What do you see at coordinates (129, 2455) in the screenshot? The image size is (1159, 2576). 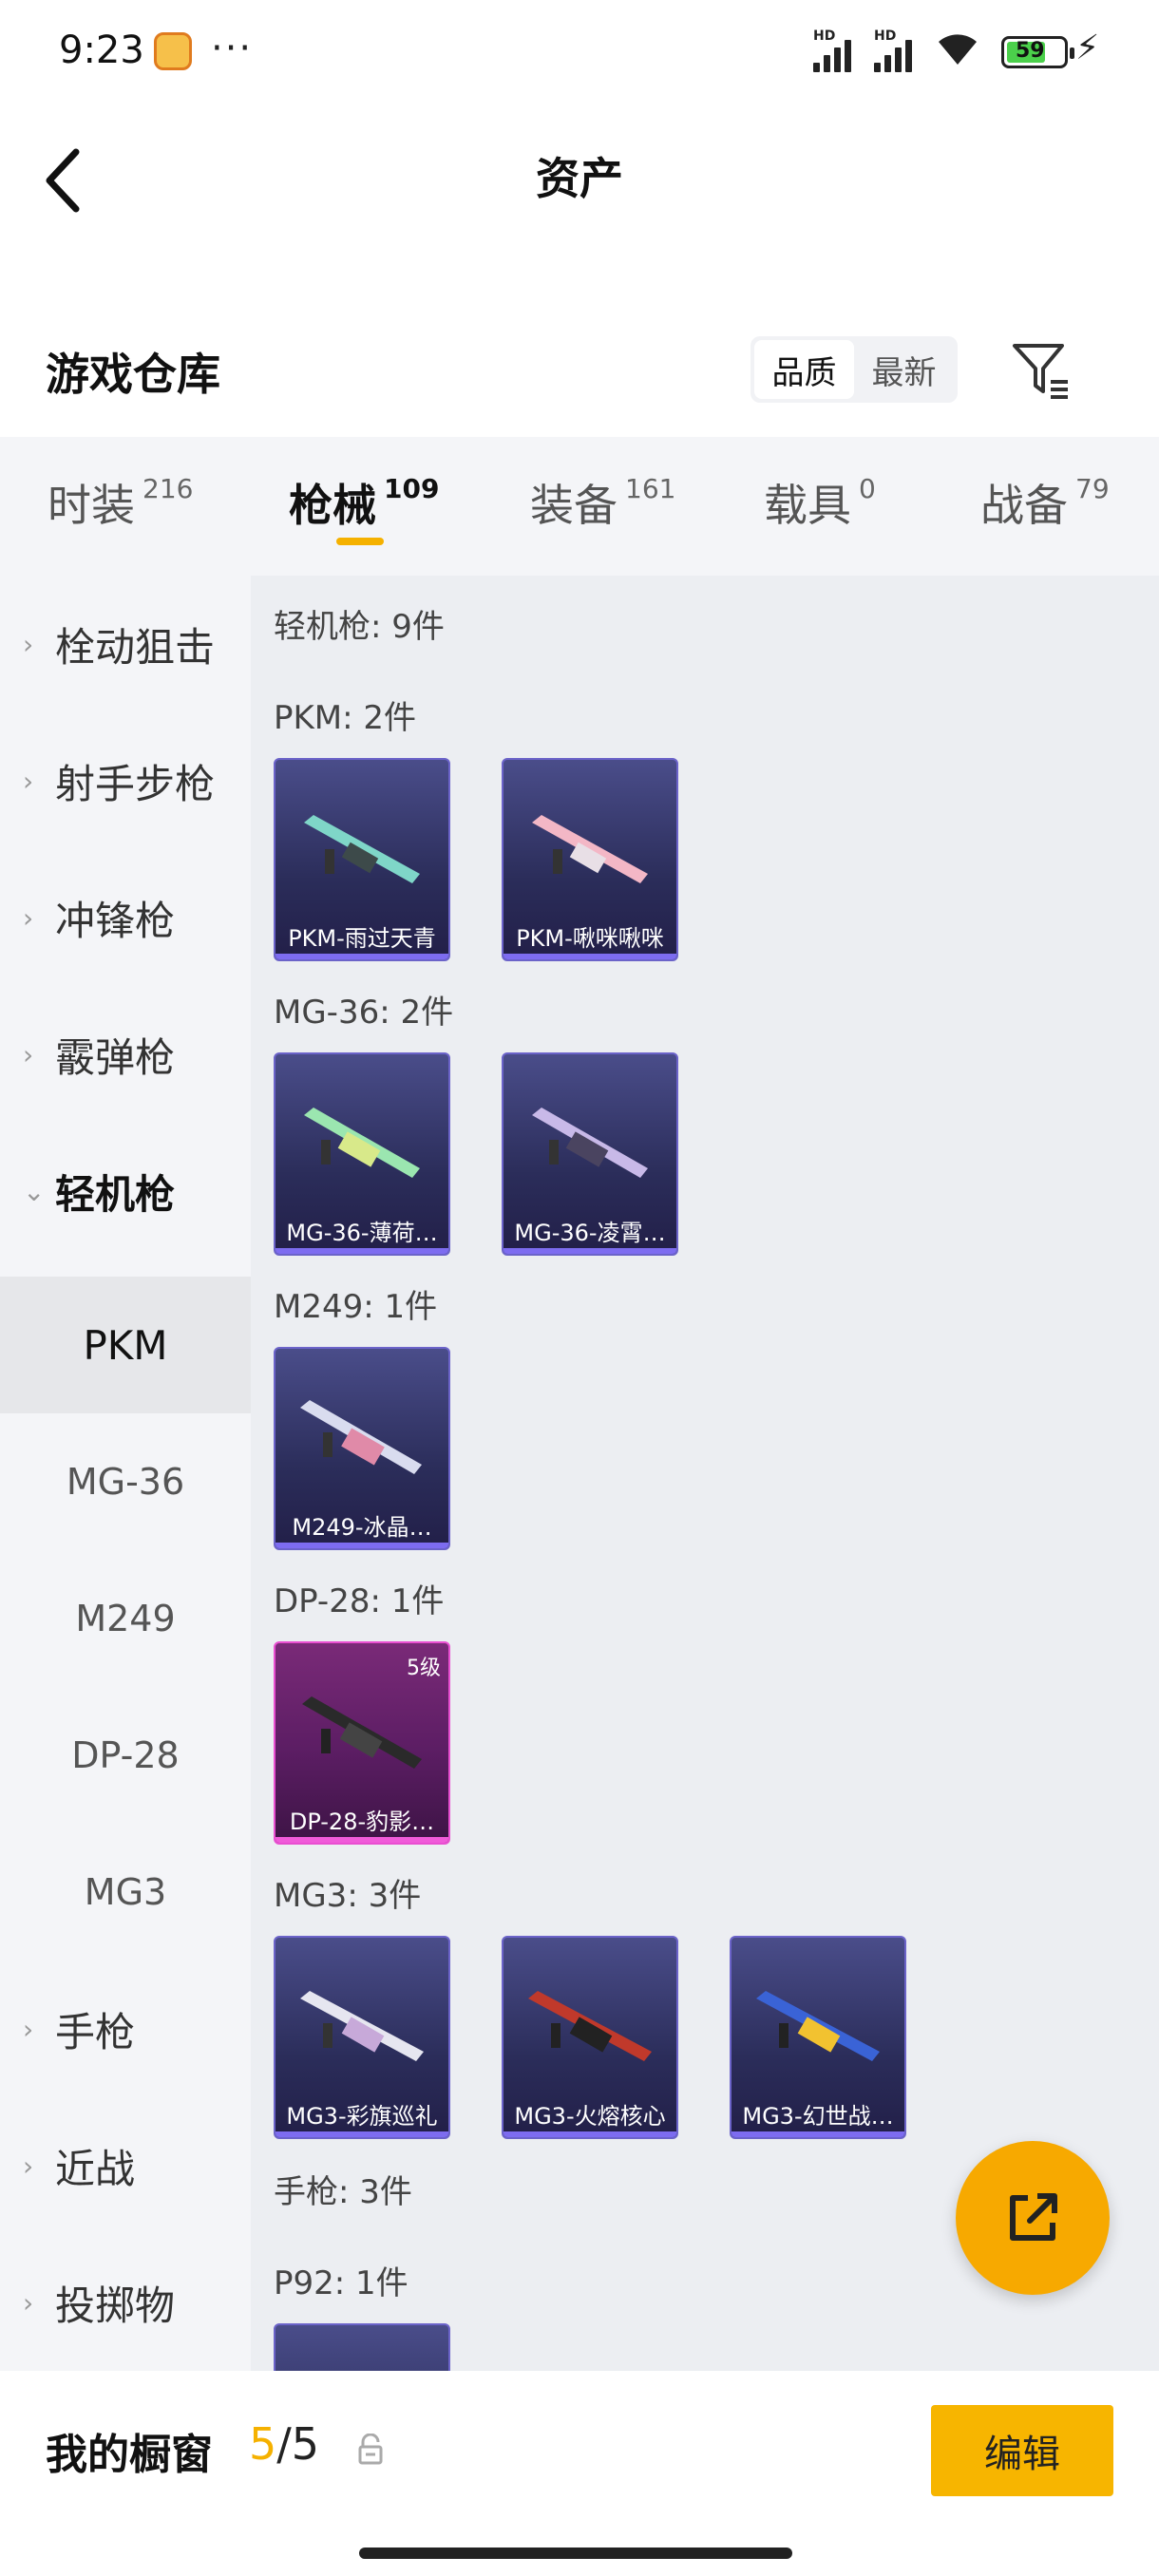 I see `showcase-label: 我的橱窗` at bounding box center [129, 2455].